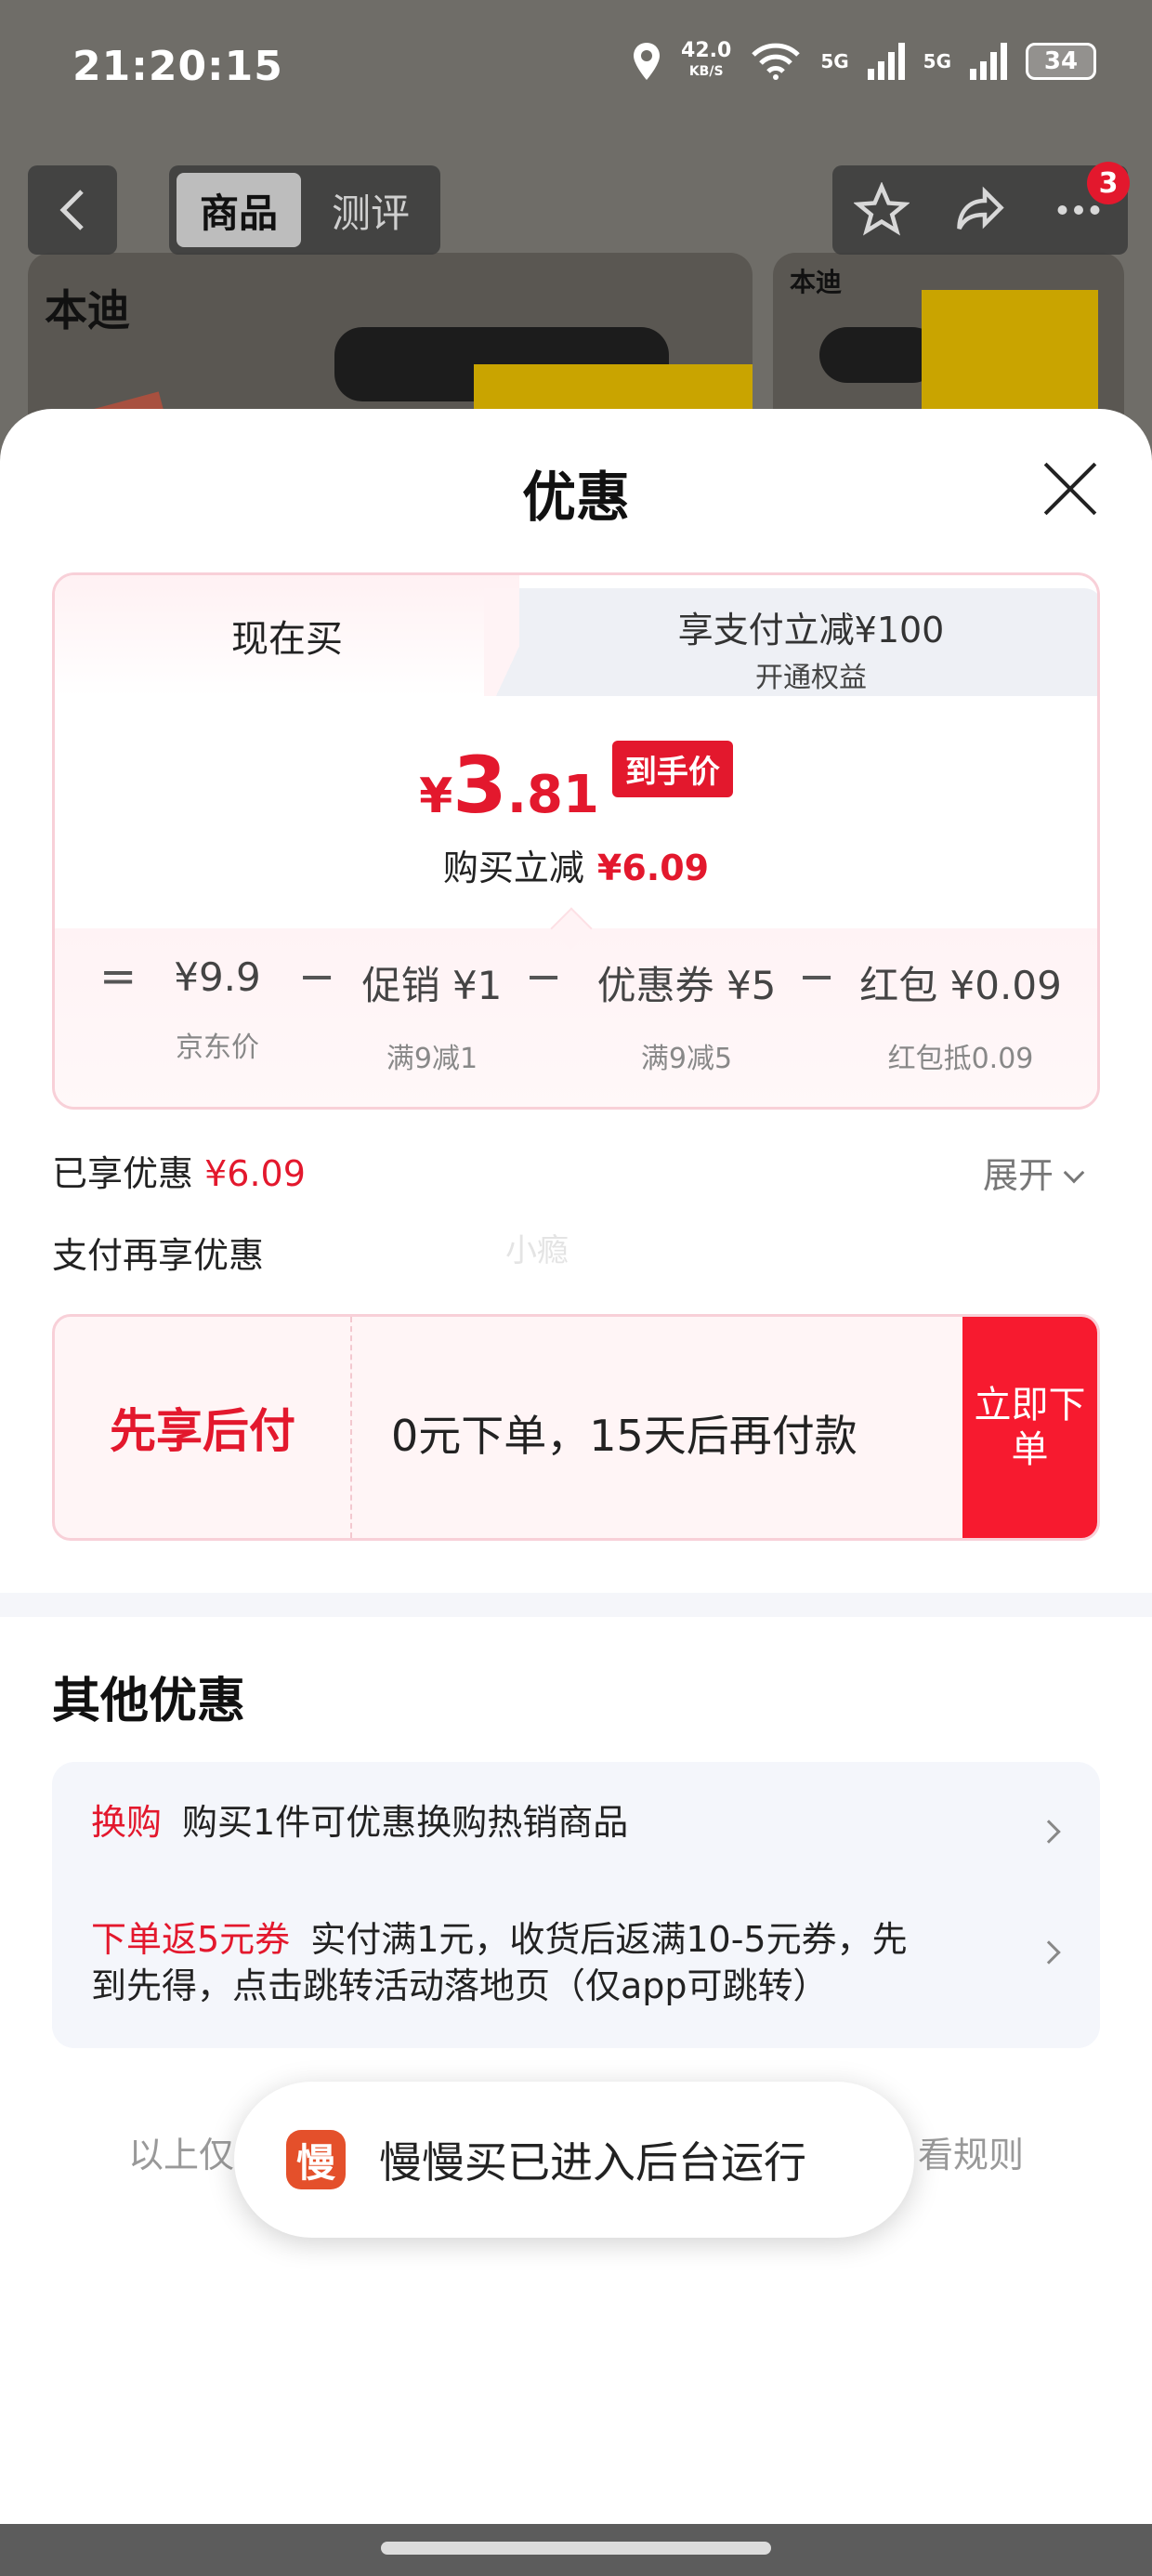 The width and height of the screenshot is (1152, 2576). What do you see at coordinates (87, 310) in the screenshot?
I see `brand-logo: 本迪` at bounding box center [87, 310].